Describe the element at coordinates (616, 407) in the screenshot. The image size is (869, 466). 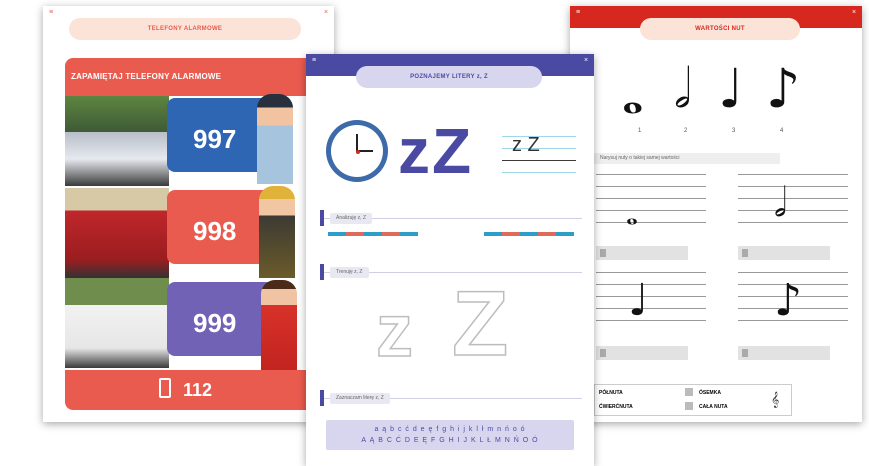
I see `grid-label: ĆWIERĆNUTA` at that location.